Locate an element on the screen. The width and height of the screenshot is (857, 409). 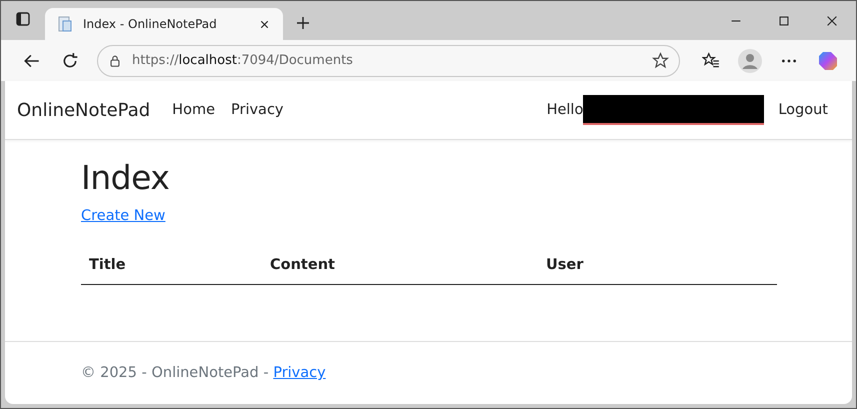
lock-icon is located at coordinates (115, 61).